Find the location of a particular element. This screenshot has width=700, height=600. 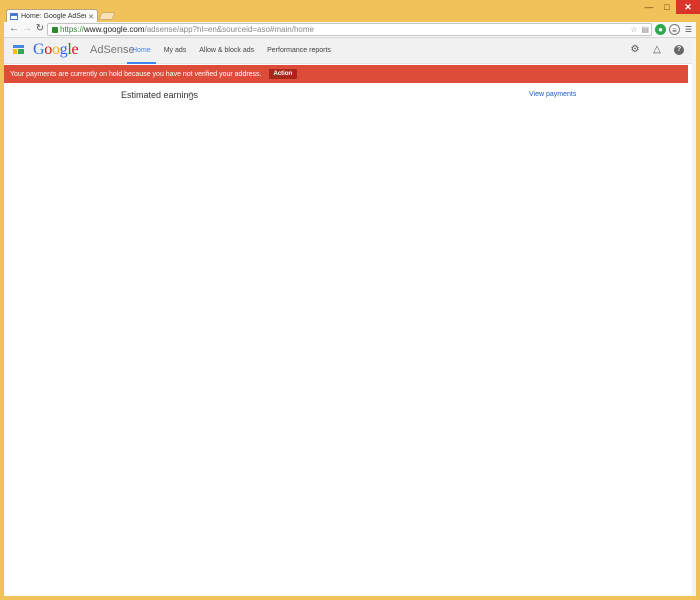

google-logo: Google is located at coordinates (56, 50).